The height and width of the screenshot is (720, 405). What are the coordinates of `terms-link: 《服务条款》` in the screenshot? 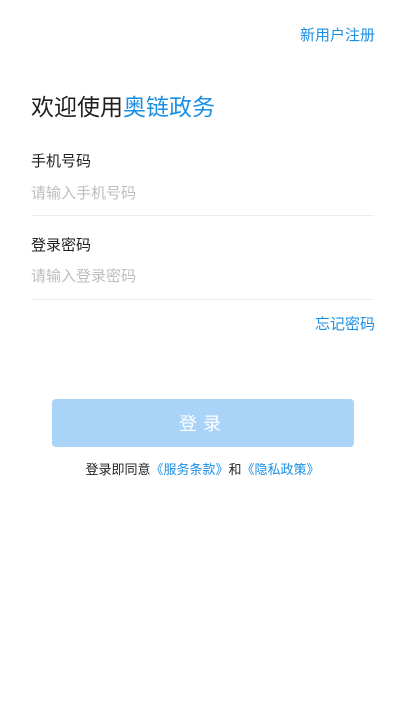 It's located at (189, 470).